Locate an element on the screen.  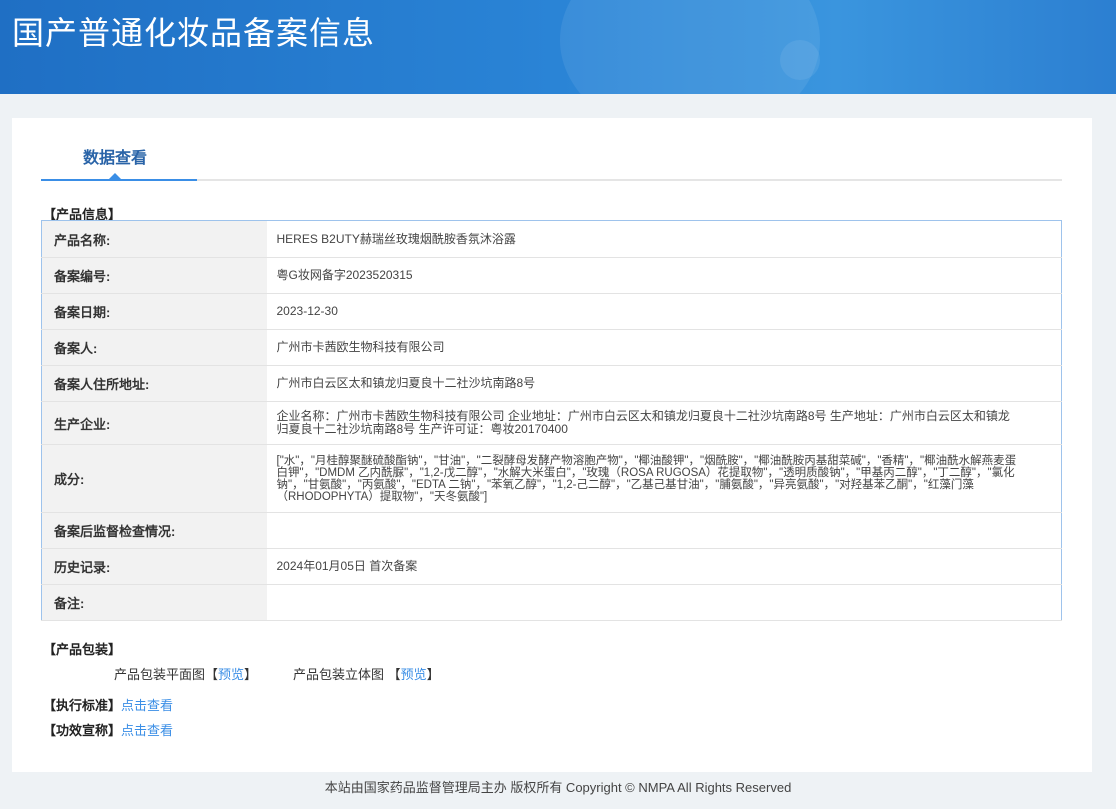
table-row: 备案人住所地址: 广州市白云区太和镇龙归夏良十二社沙坑南路8号 is located at coordinates (551, 383).